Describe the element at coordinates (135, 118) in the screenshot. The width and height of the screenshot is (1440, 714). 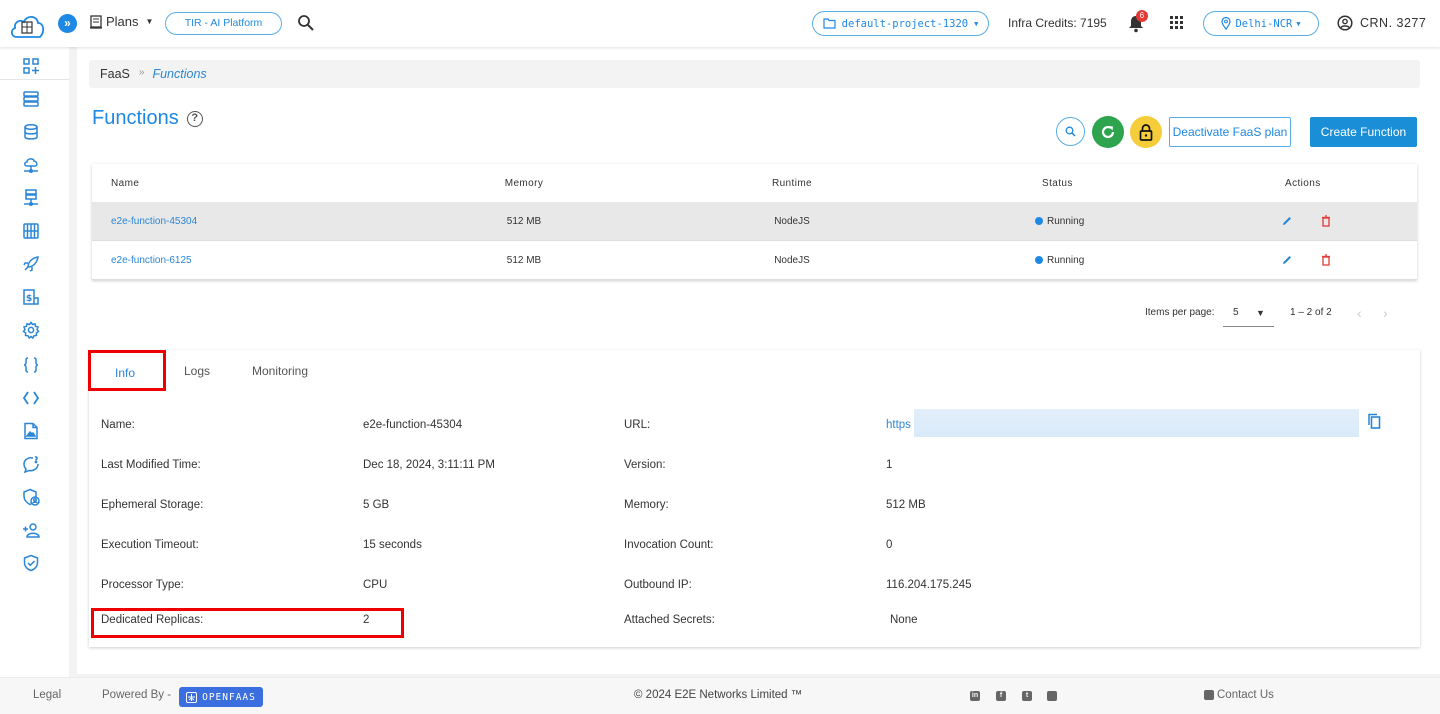
I see `page-title-text: Functions` at that location.